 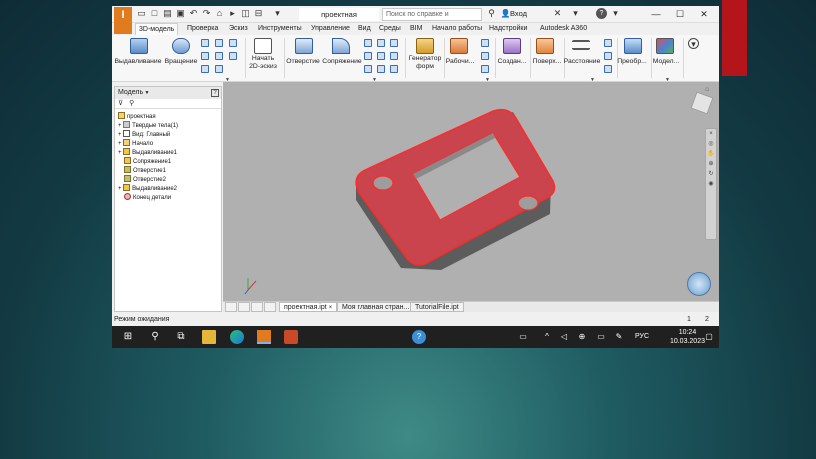 What do you see at coordinates (147, 152) in the screenshot?
I see `tree-item: + Выдавливание1` at bounding box center [147, 152].